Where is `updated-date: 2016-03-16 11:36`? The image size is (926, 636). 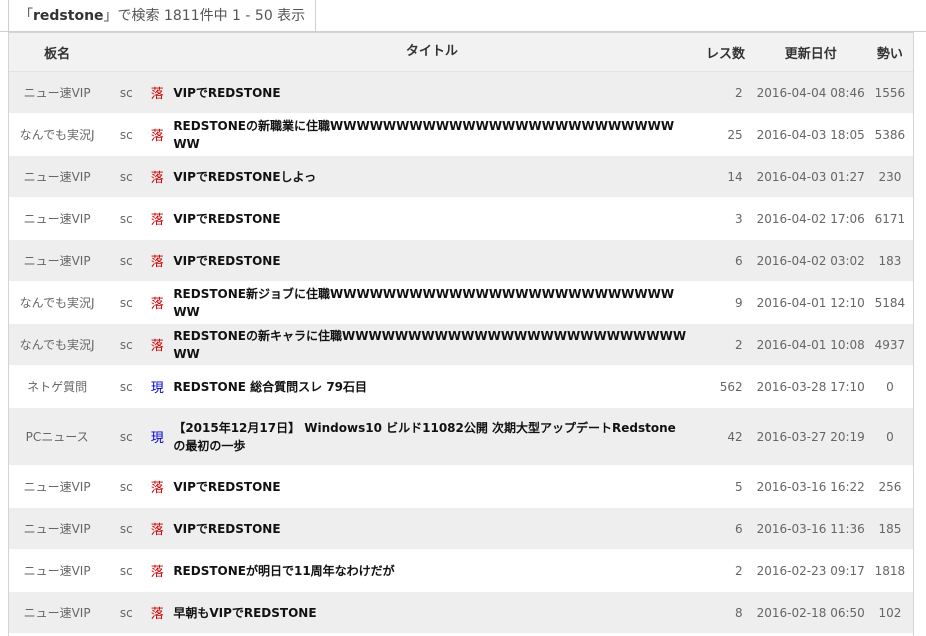 updated-date: 2016-03-16 11:36 is located at coordinates (810, 528).